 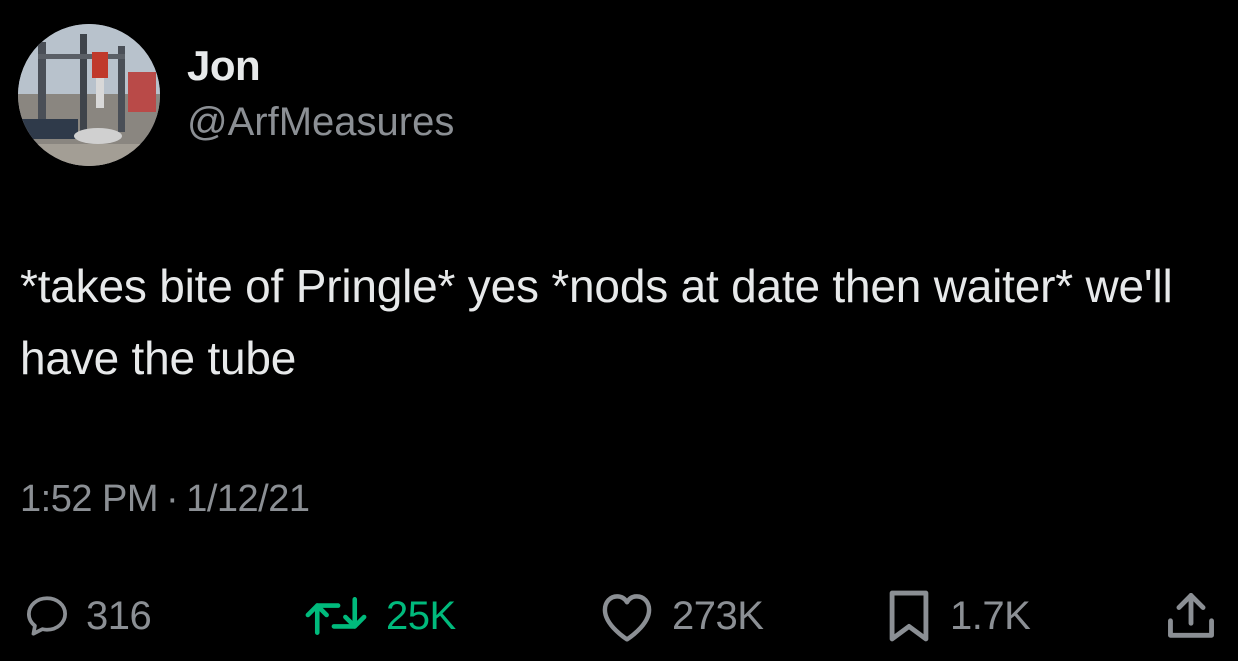 What do you see at coordinates (336, 616) in the screenshot?
I see `retweet-icon` at bounding box center [336, 616].